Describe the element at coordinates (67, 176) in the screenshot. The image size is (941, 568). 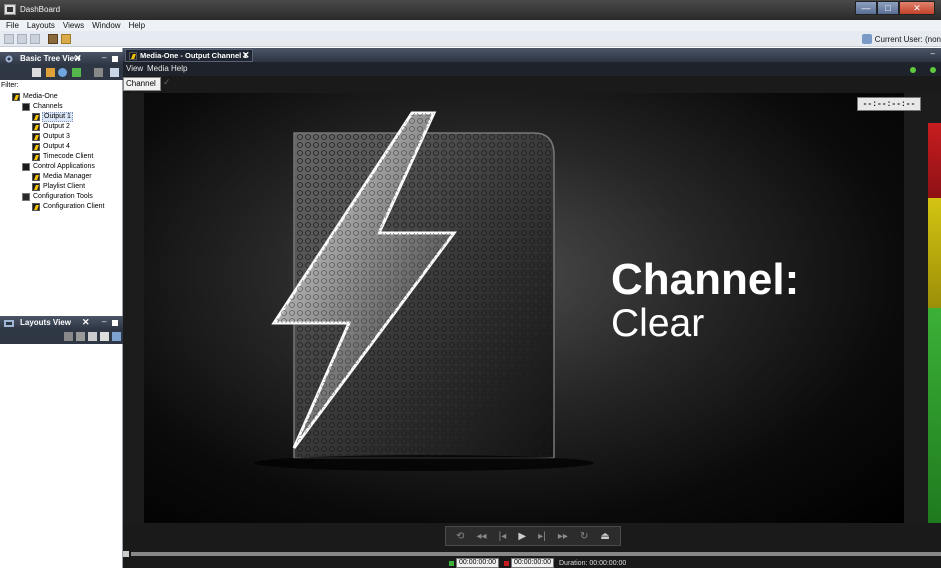
I see `tree-item-label: Media Manager` at that location.